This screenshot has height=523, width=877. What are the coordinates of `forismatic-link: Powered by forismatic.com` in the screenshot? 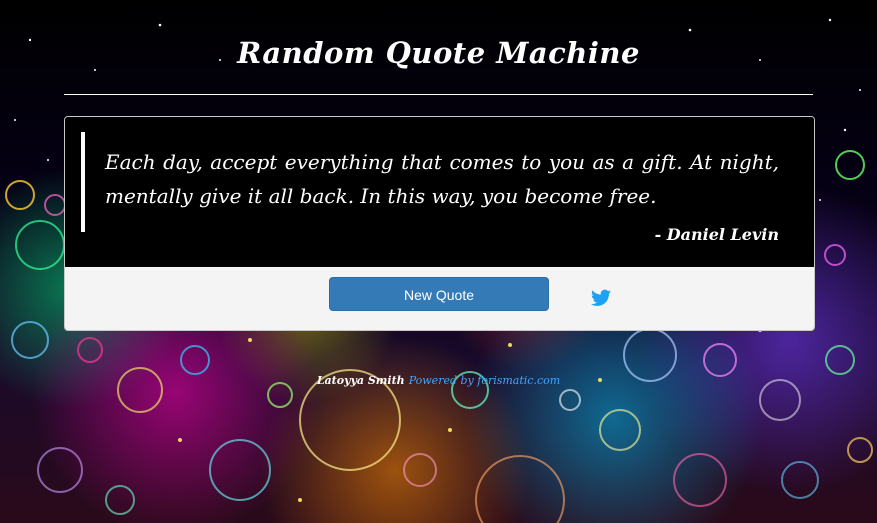 It's located at (484, 380).